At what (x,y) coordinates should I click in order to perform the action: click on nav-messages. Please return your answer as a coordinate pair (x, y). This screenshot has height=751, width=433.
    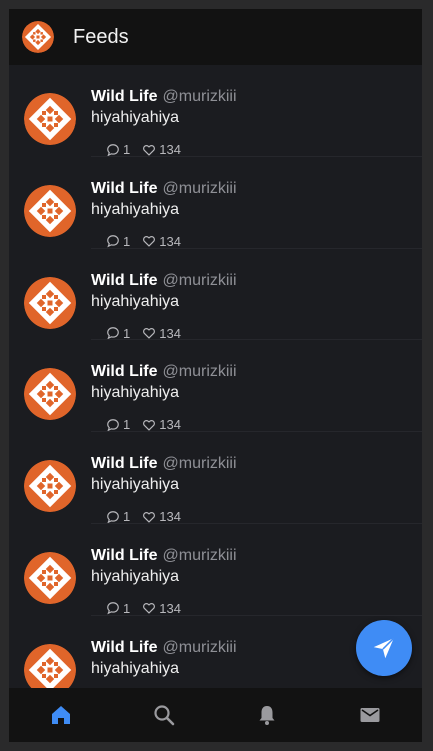
    Looking at the image, I should click on (370, 715).